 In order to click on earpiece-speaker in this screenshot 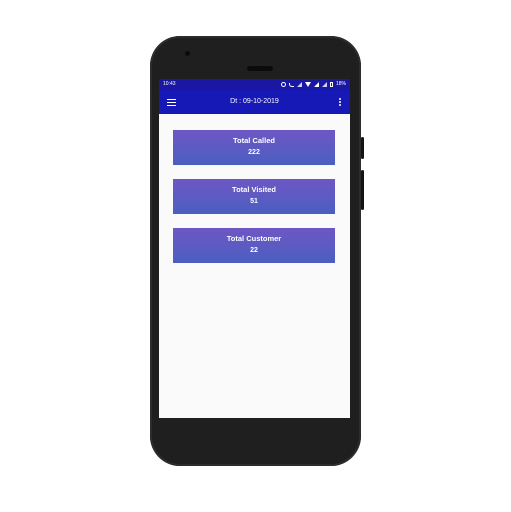, I will do `click(260, 68)`.